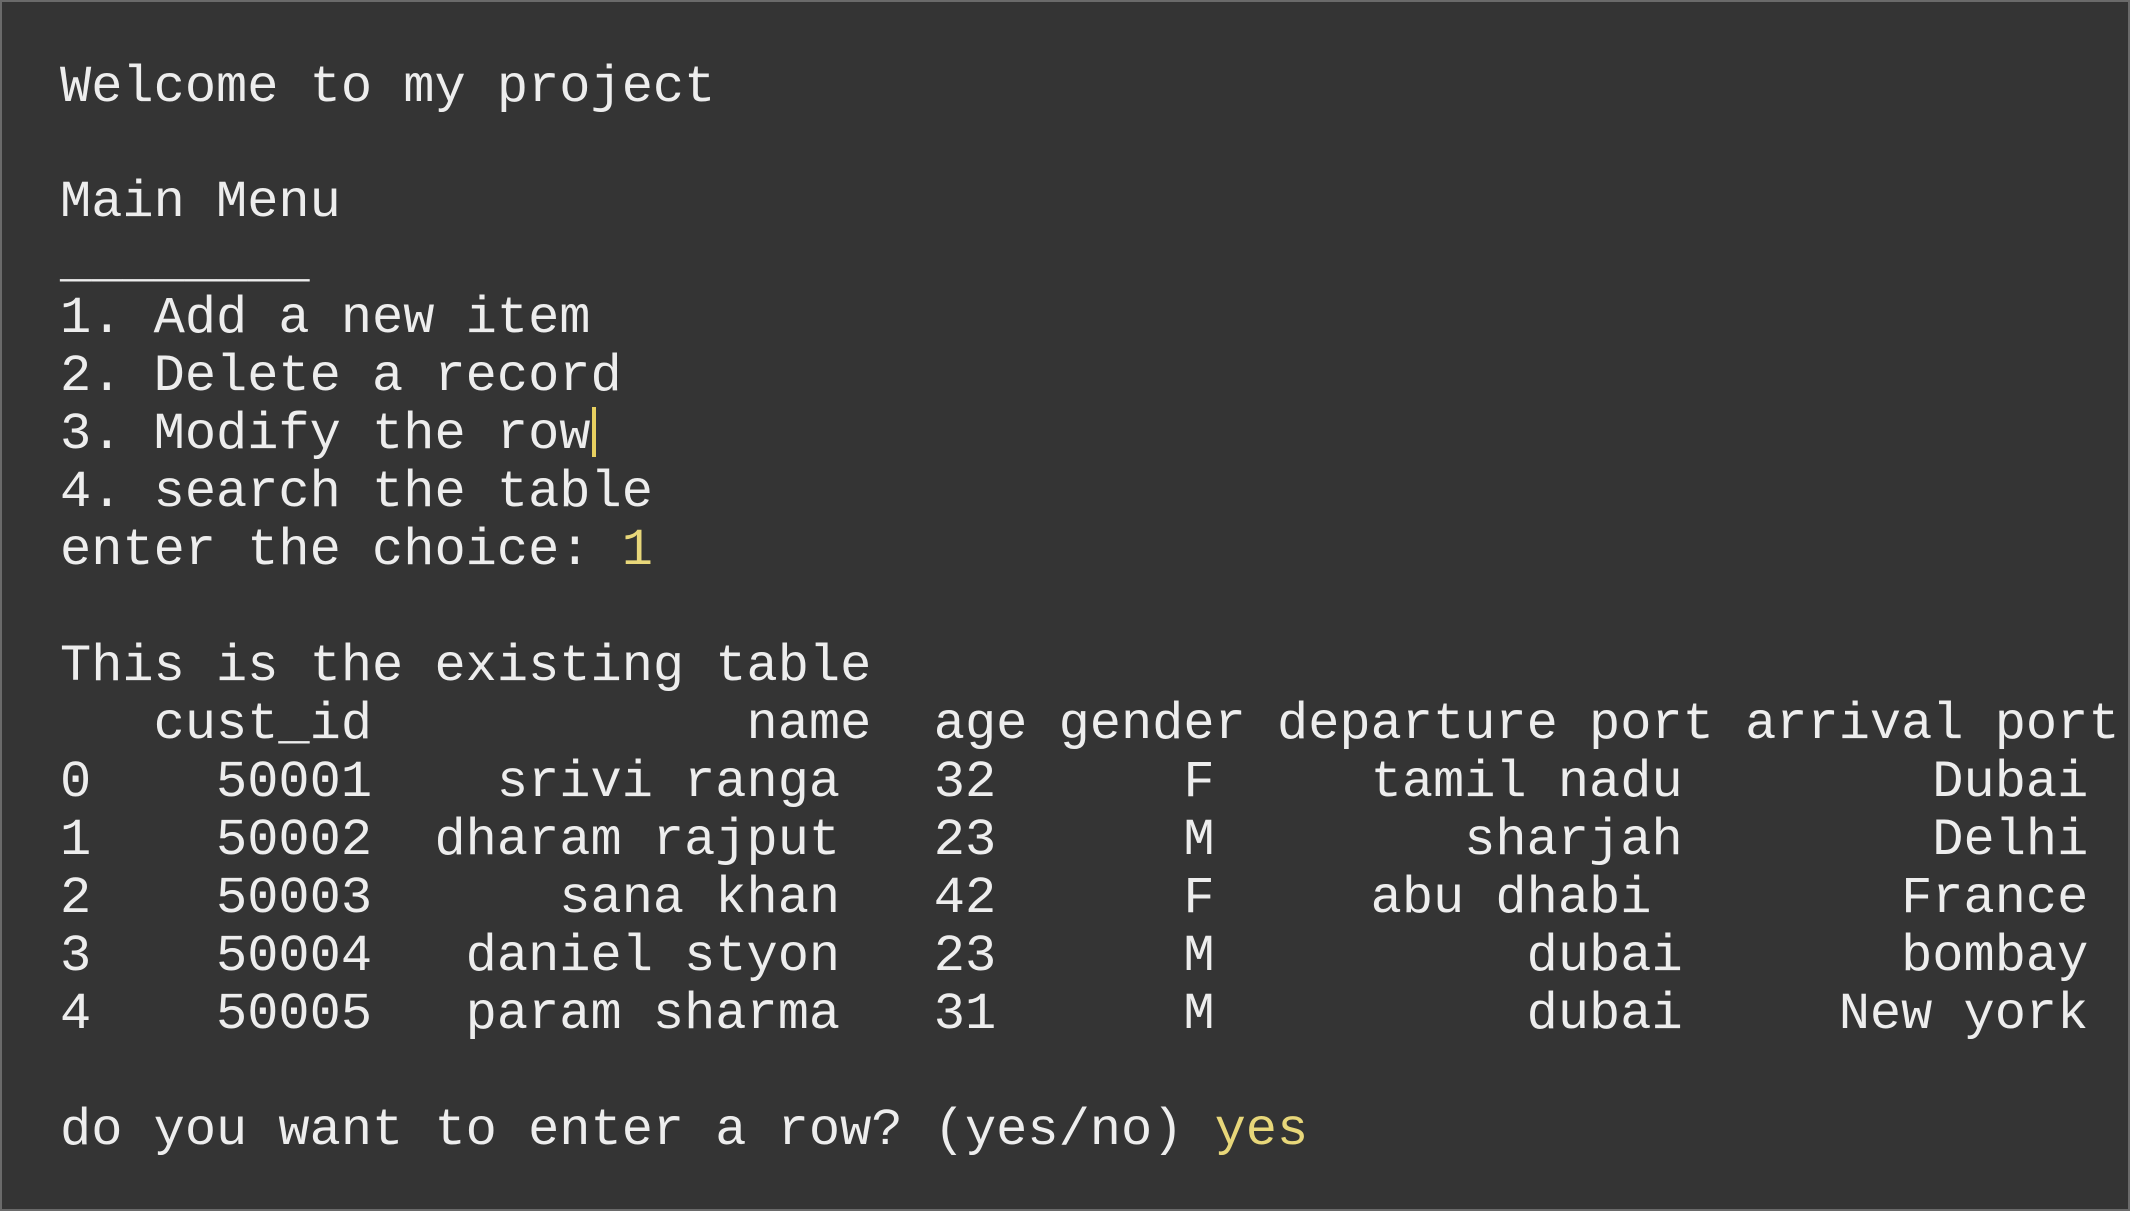 The height and width of the screenshot is (1211, 2130). Describe the element at coordinates (356, 492) in the screenshot. I see `menu-item-search: 4. search the table` at that location.